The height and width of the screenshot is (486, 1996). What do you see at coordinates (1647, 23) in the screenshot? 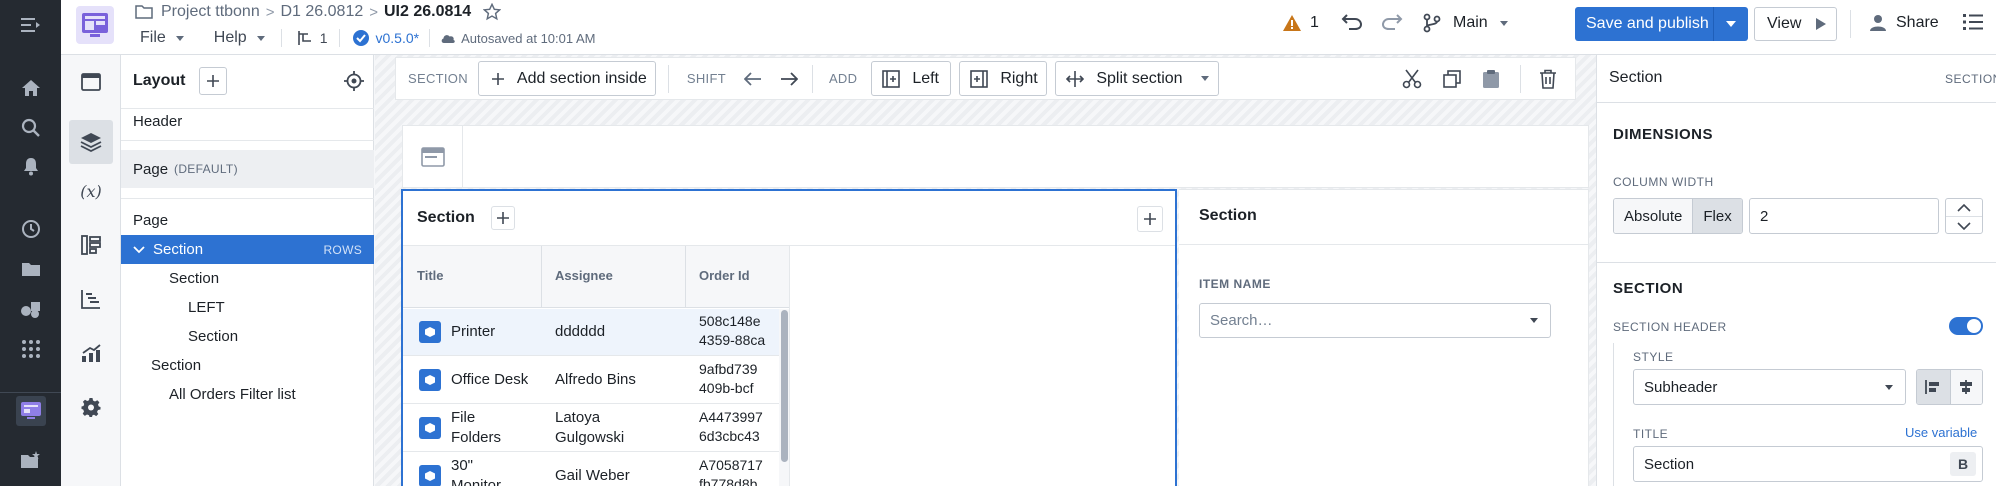
I see `save-and-publish-label: Save and publish` at bounding box center [1647, 23].